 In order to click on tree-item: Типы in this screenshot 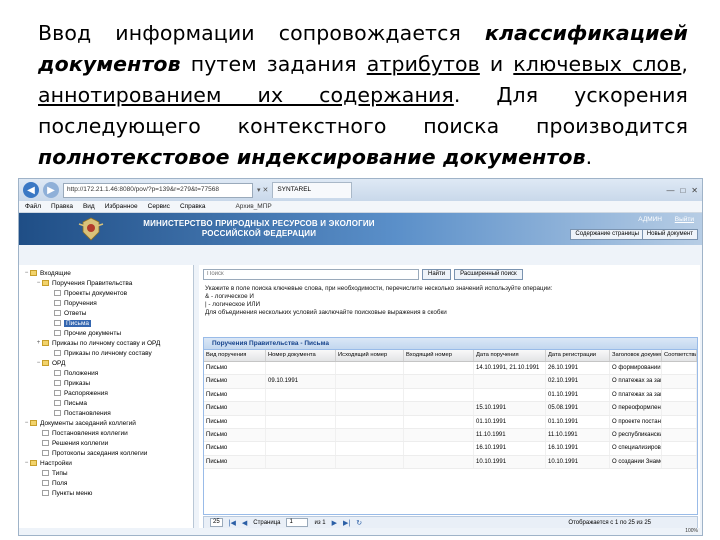, I will do `click(106, 473)`.